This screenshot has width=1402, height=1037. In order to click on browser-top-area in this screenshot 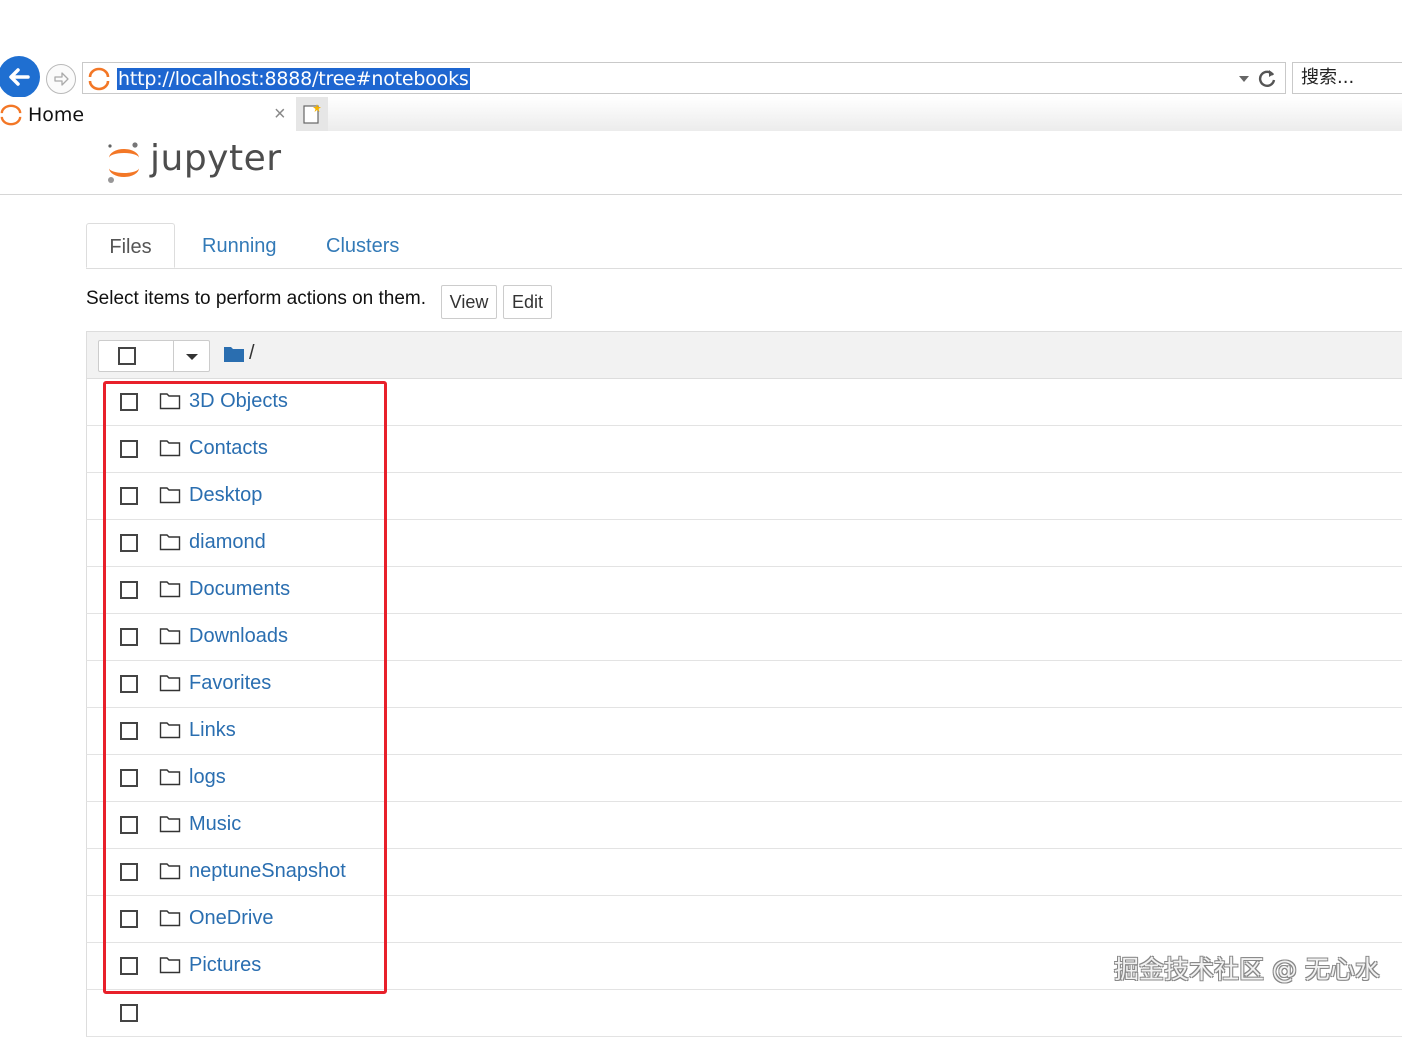, I will do `click(701, 29)`.